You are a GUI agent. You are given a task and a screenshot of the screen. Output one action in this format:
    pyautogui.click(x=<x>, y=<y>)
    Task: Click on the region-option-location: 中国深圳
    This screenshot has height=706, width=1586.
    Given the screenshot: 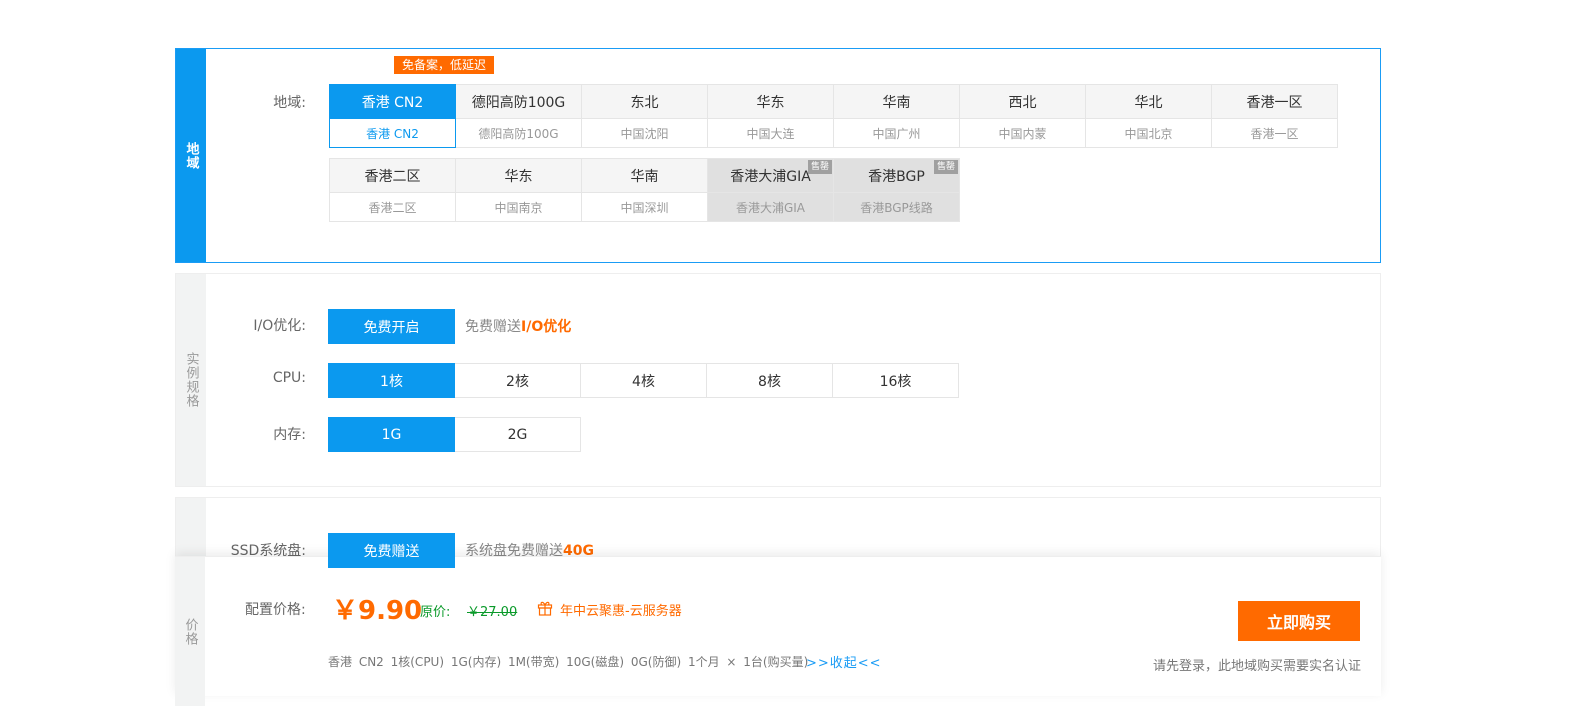 What is the action you would take?
    pyautogui.click(x=644, y=207)
    